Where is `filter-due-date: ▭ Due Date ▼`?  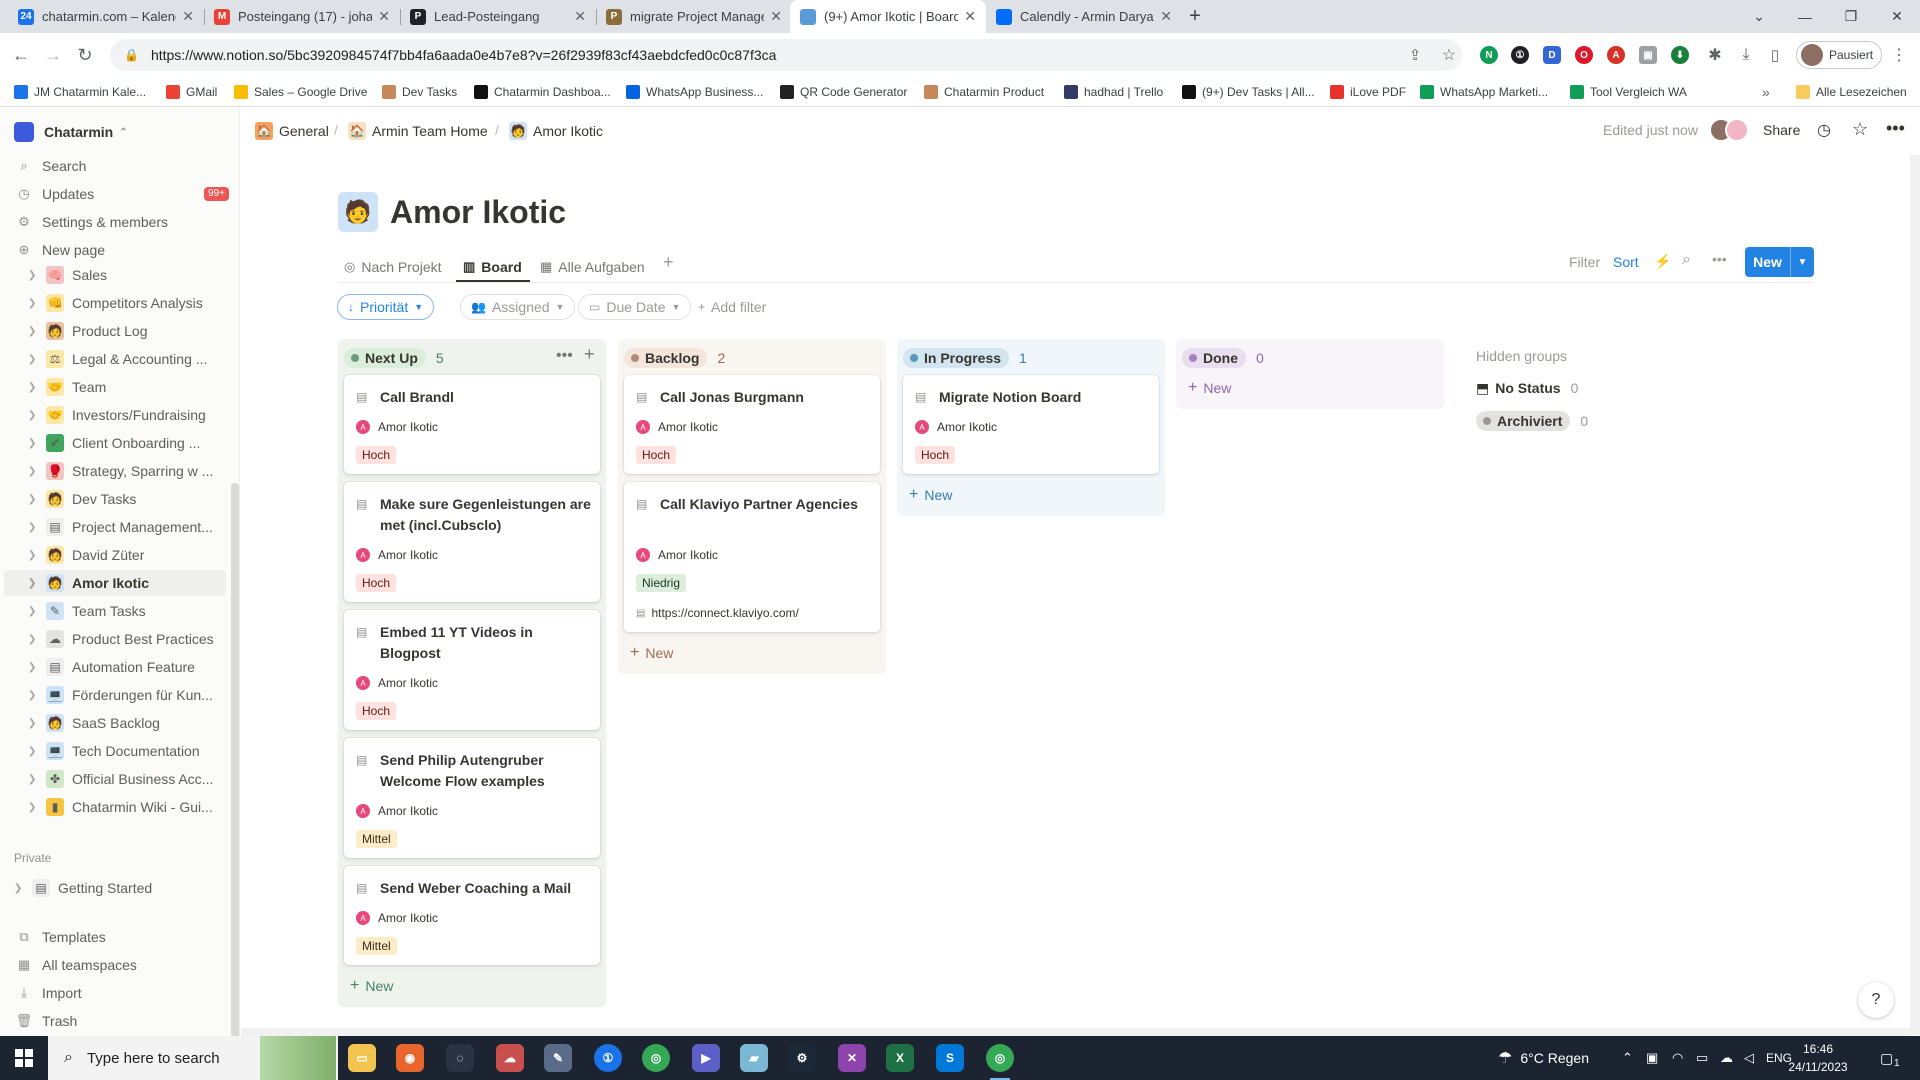
filter-due-date: ▭ Due Date ▼ is located at coordinates (635, 307).